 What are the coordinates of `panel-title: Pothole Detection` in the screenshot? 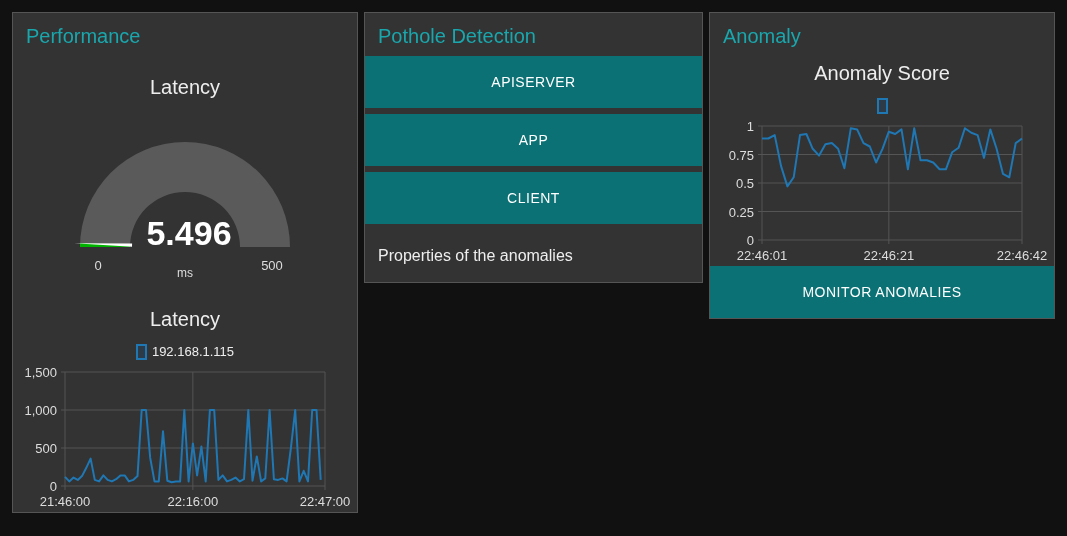 It's located at (457, 36).